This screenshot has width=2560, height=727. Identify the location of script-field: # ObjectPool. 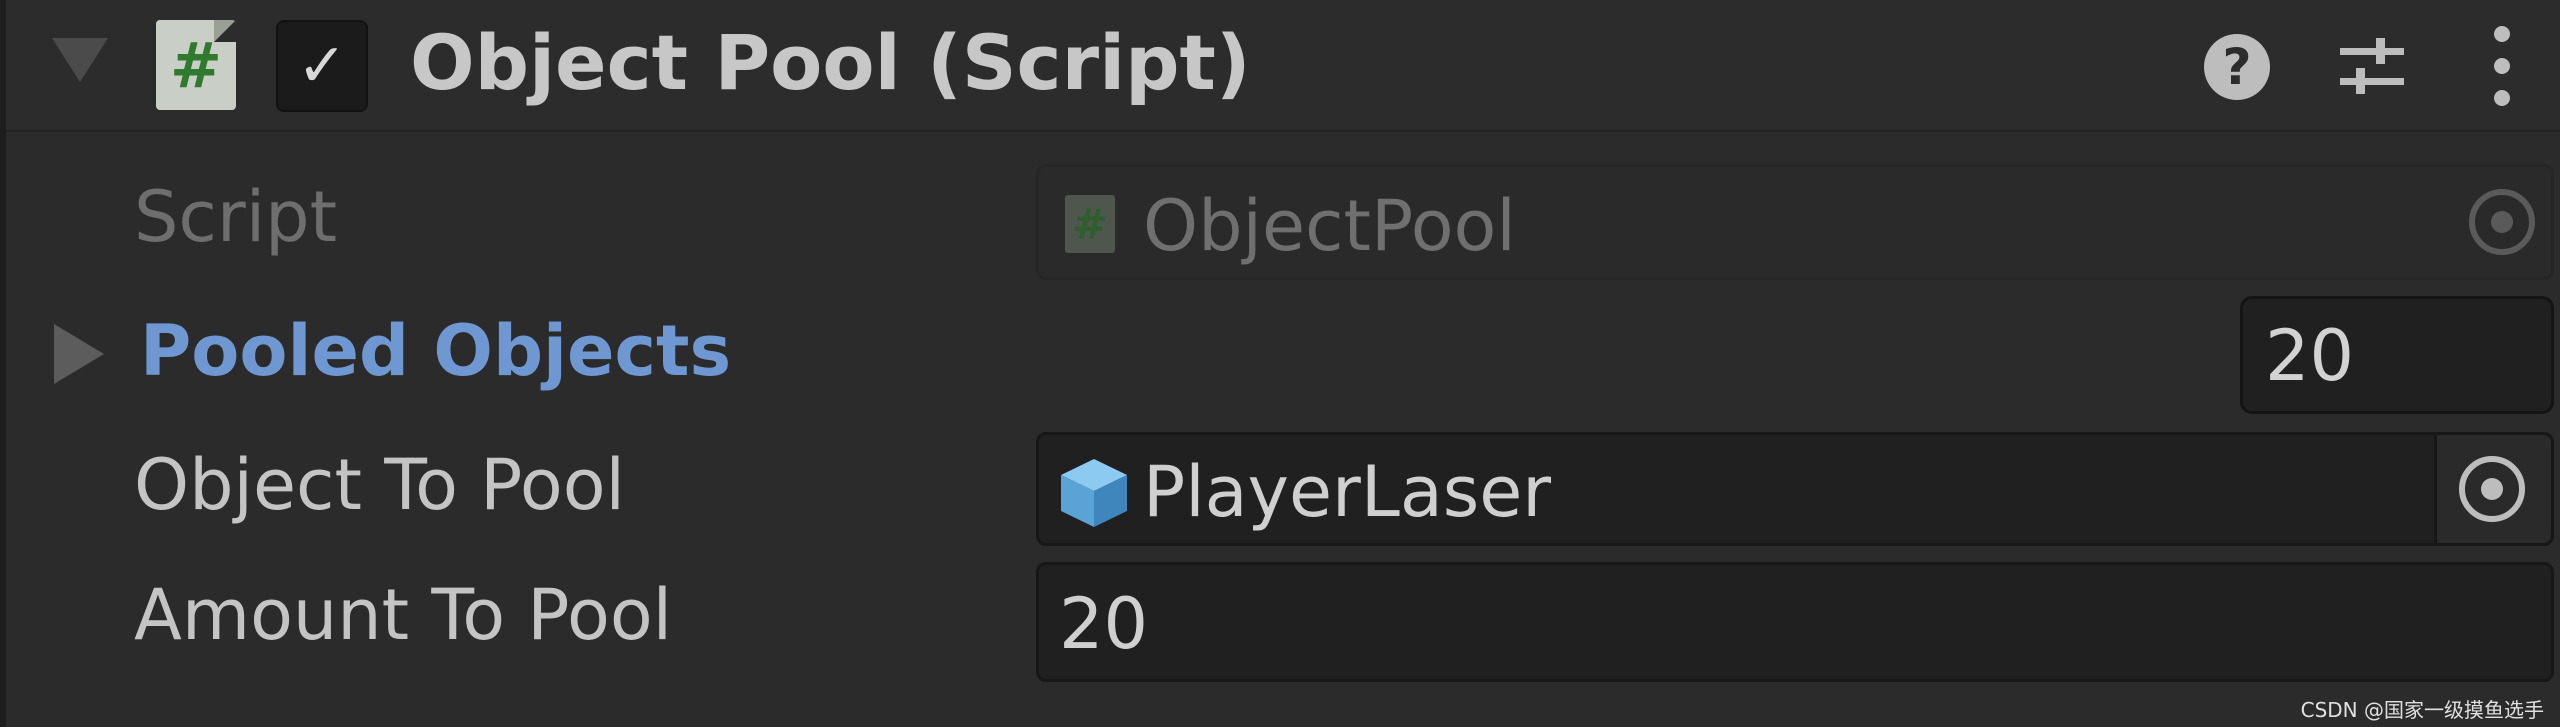
(1795, 222).